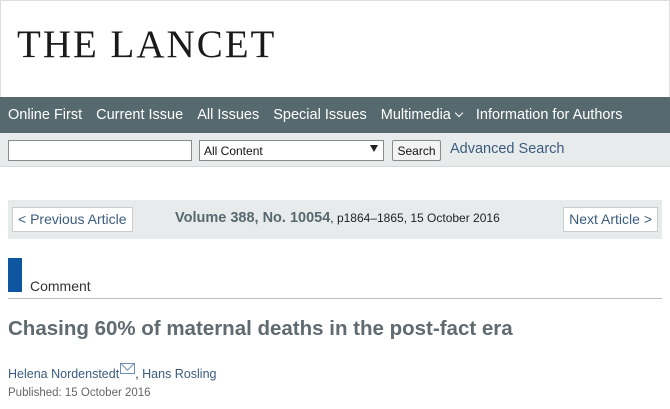  What do you see at coordinates (128, 368) in the screenshot?
I see `envelope-icon` at bounding box center [128, 368].